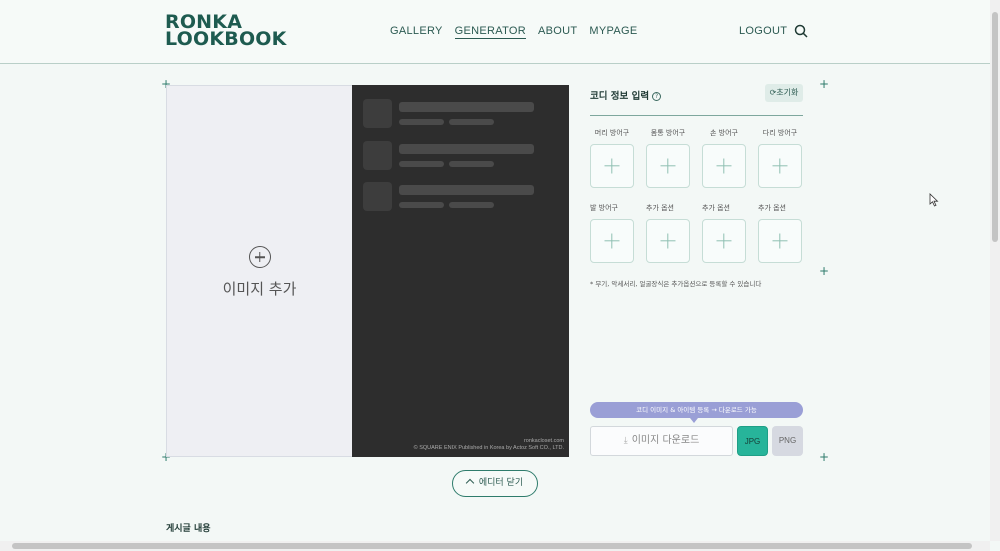  I want to click on slot-label-body: 몸통 방어구, so click(668, 133).